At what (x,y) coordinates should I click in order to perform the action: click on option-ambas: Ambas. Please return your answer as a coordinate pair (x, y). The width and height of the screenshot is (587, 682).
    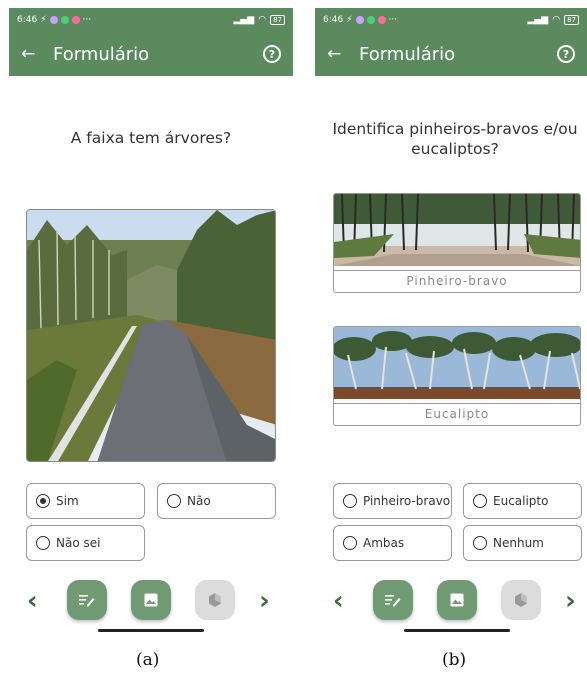
    Looking at the image, I should click on (392, 543).